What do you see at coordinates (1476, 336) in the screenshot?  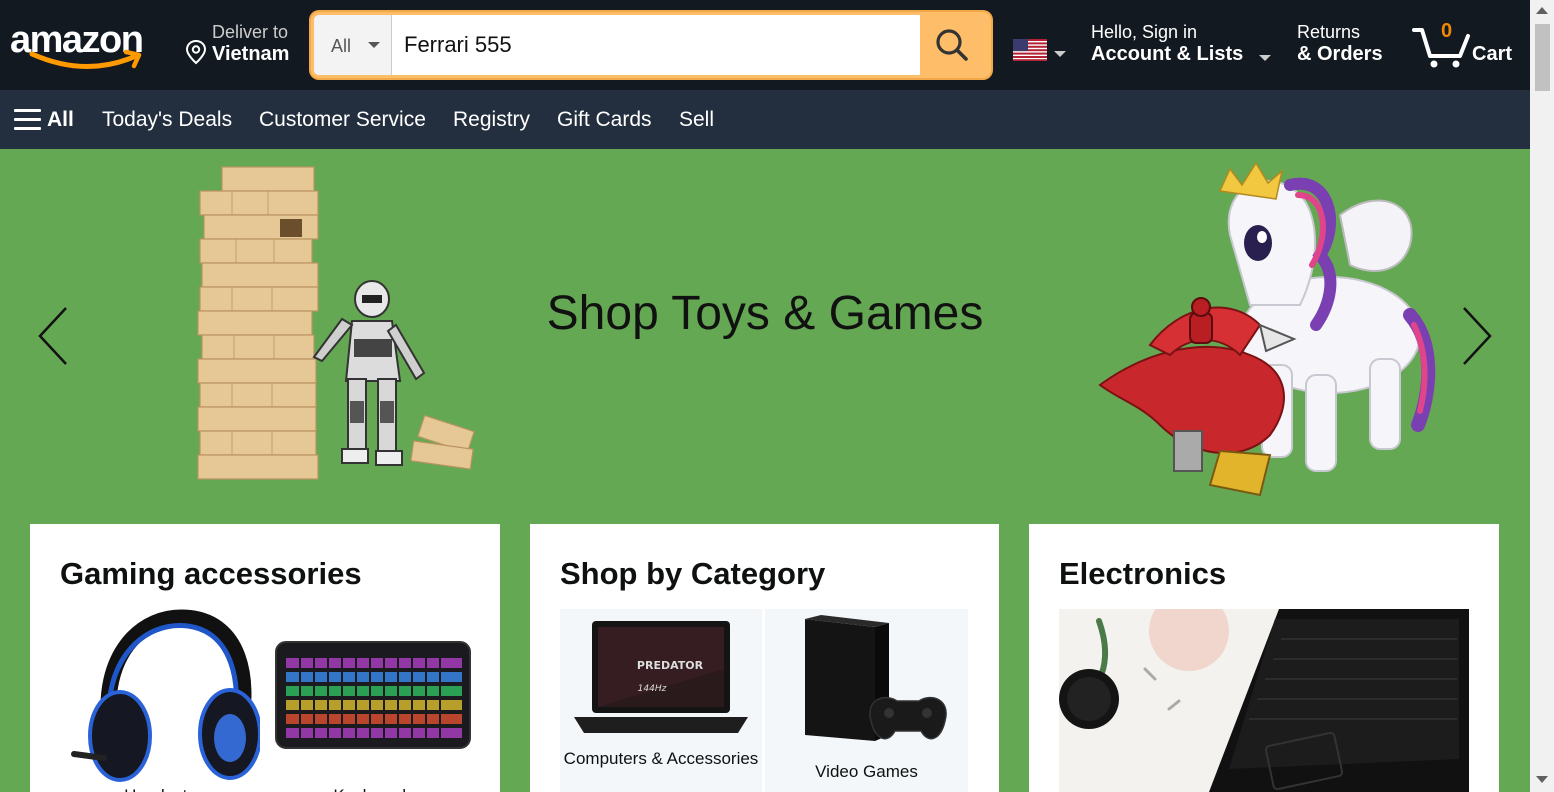 I see `chevron-right-icon` at bounding box center [1476, 336].